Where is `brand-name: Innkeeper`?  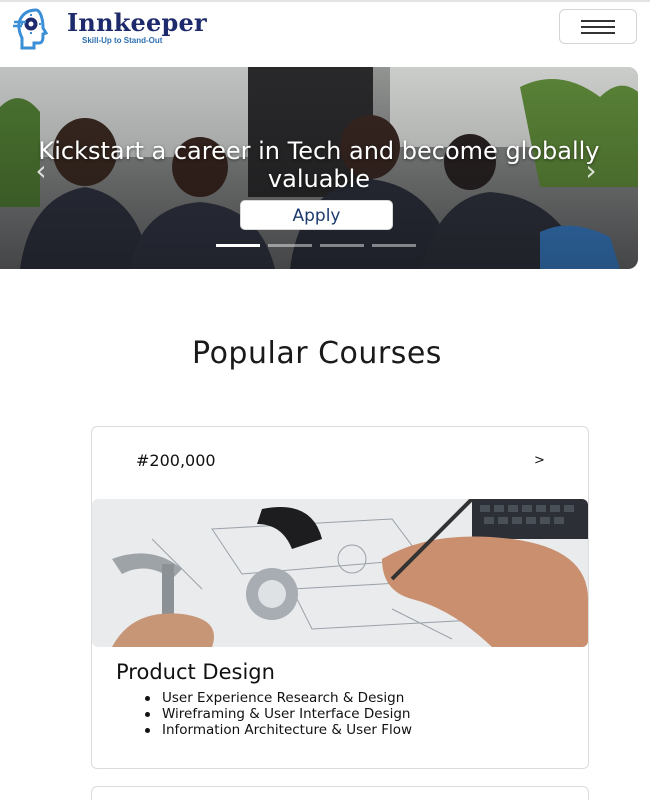 brand-name: Innkeeper is located at coordinates (137, 22).